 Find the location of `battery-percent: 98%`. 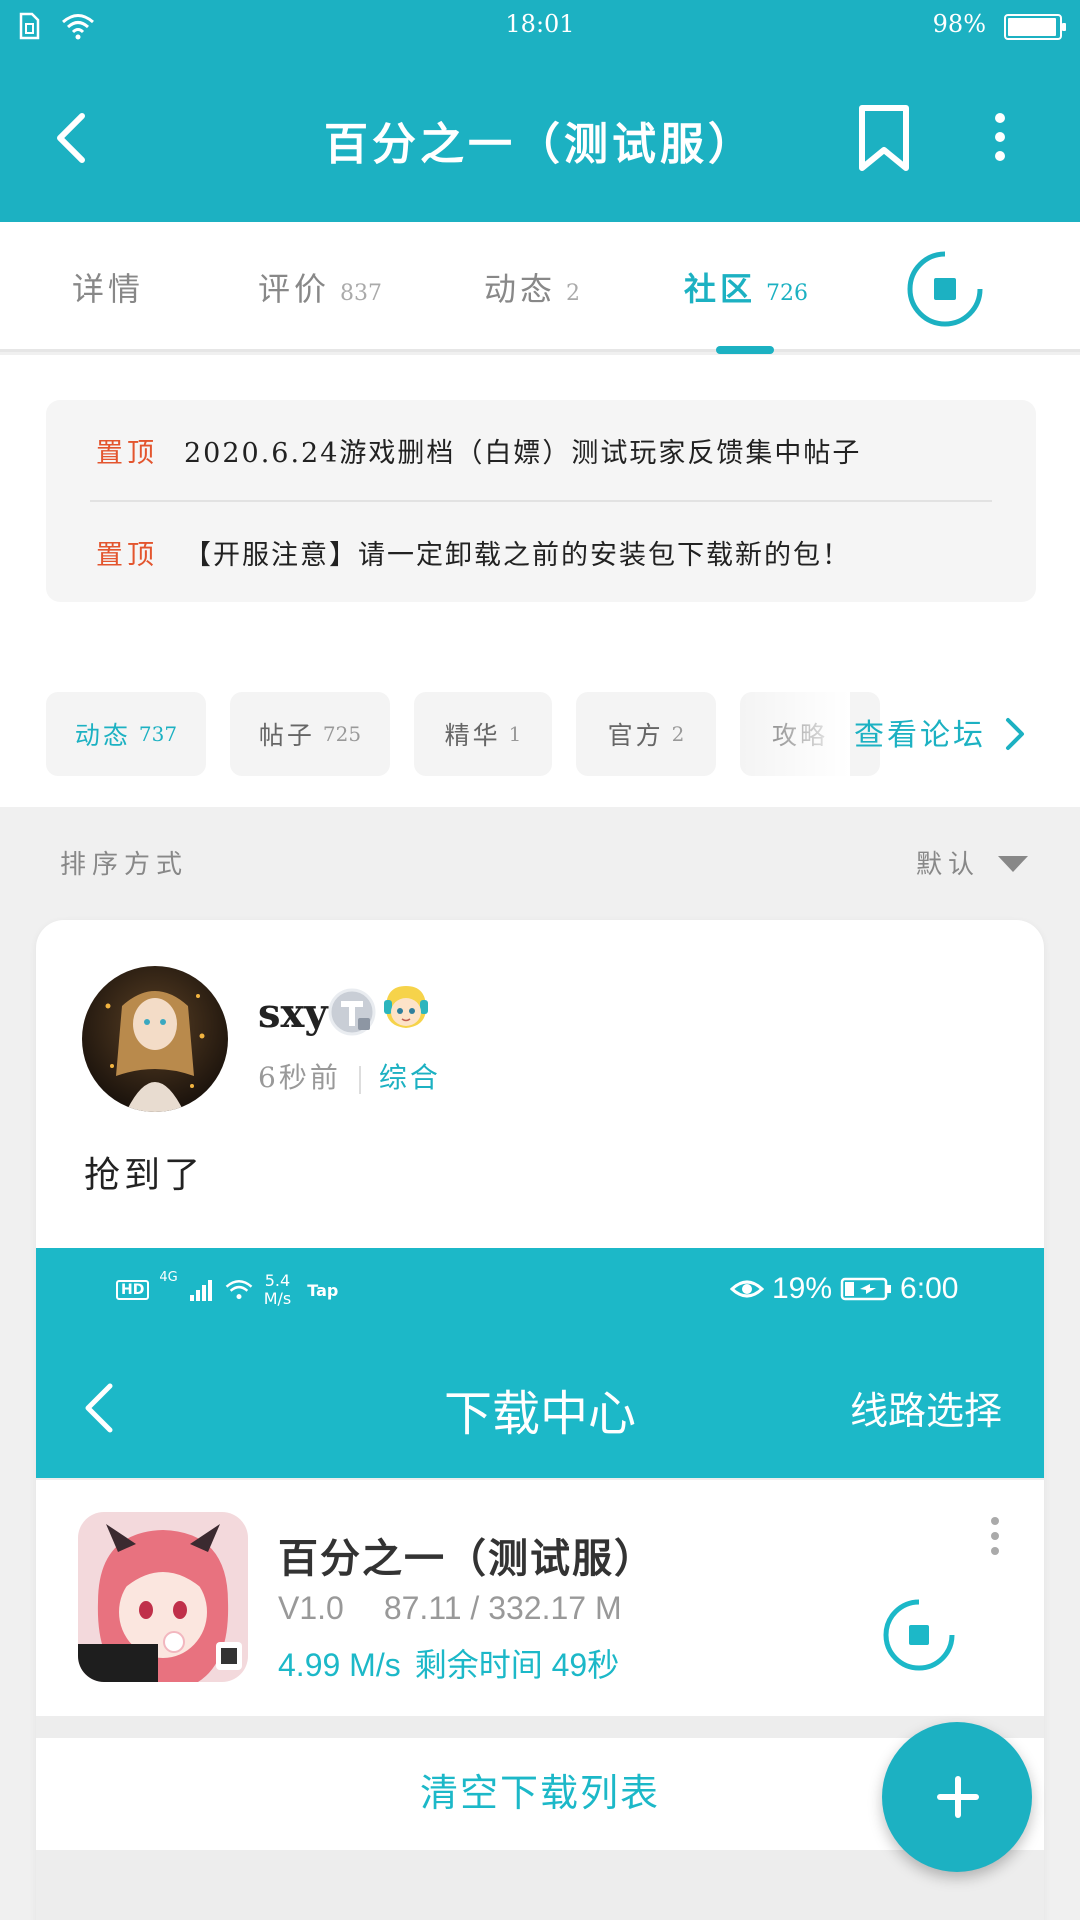

battery-percent: 98% is located at coordinates (959, 24).